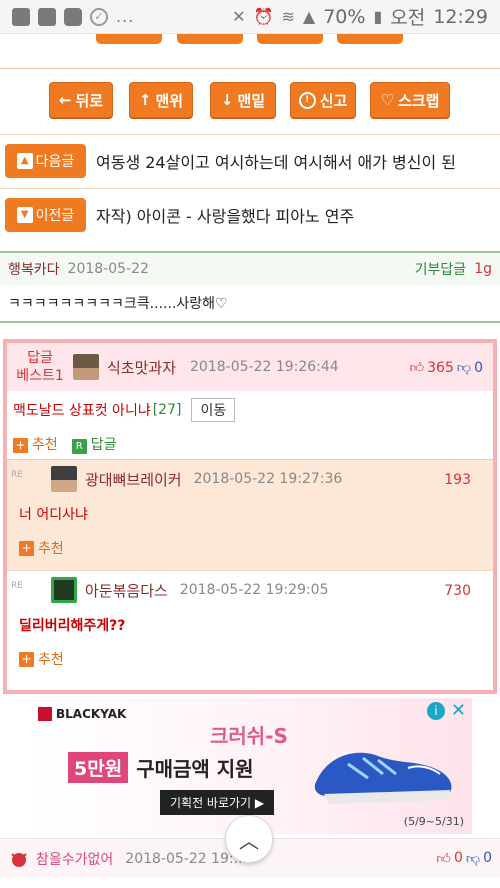  Describe the element at coordinates (250, 68) in the screenshot. I see `divider` at that location.